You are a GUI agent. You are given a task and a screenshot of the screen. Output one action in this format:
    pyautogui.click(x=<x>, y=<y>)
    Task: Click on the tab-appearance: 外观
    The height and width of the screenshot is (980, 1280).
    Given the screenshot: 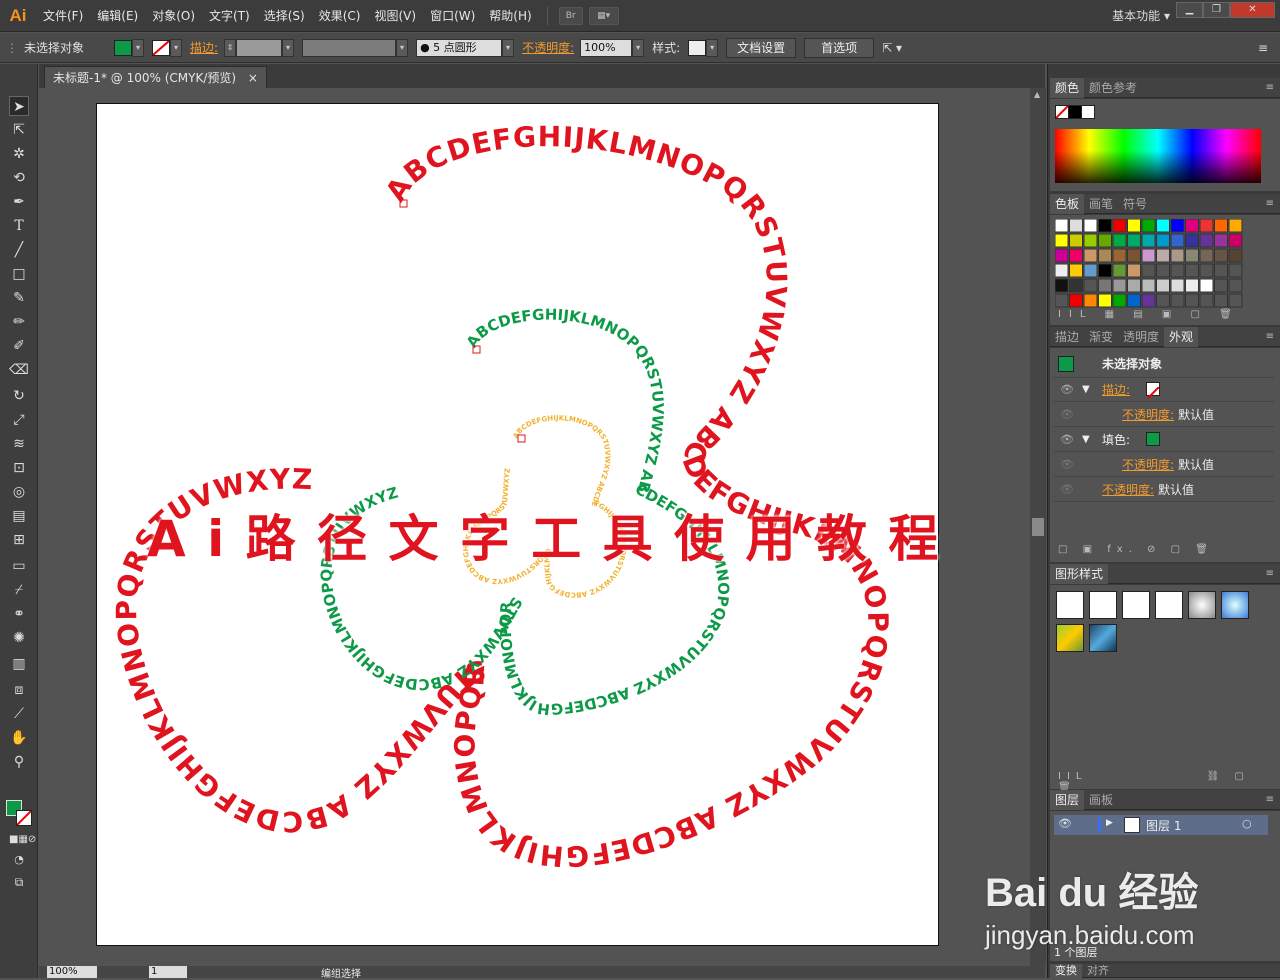 What is the action you would take?
    pyautogui.click(x=1181, y=336)
    